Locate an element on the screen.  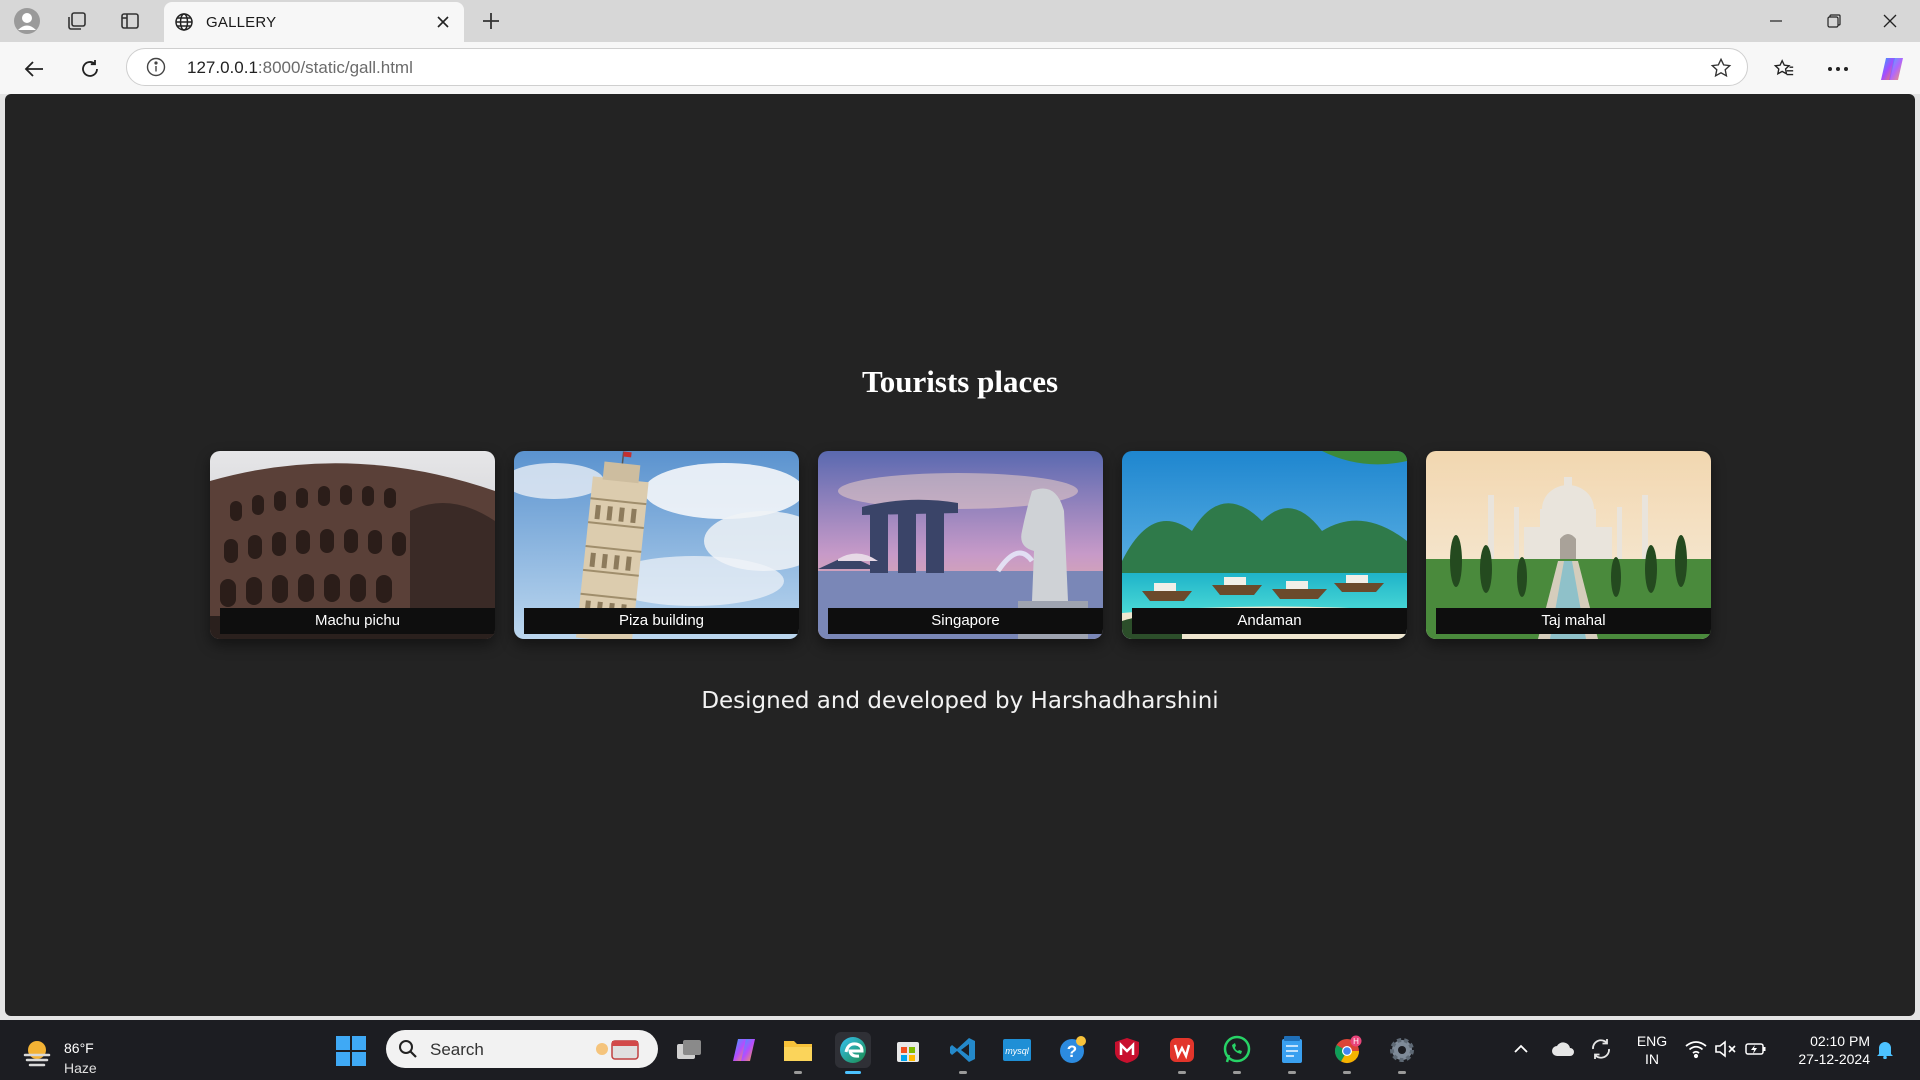
favorite-star-icon is located at coordinates (1721, 68).